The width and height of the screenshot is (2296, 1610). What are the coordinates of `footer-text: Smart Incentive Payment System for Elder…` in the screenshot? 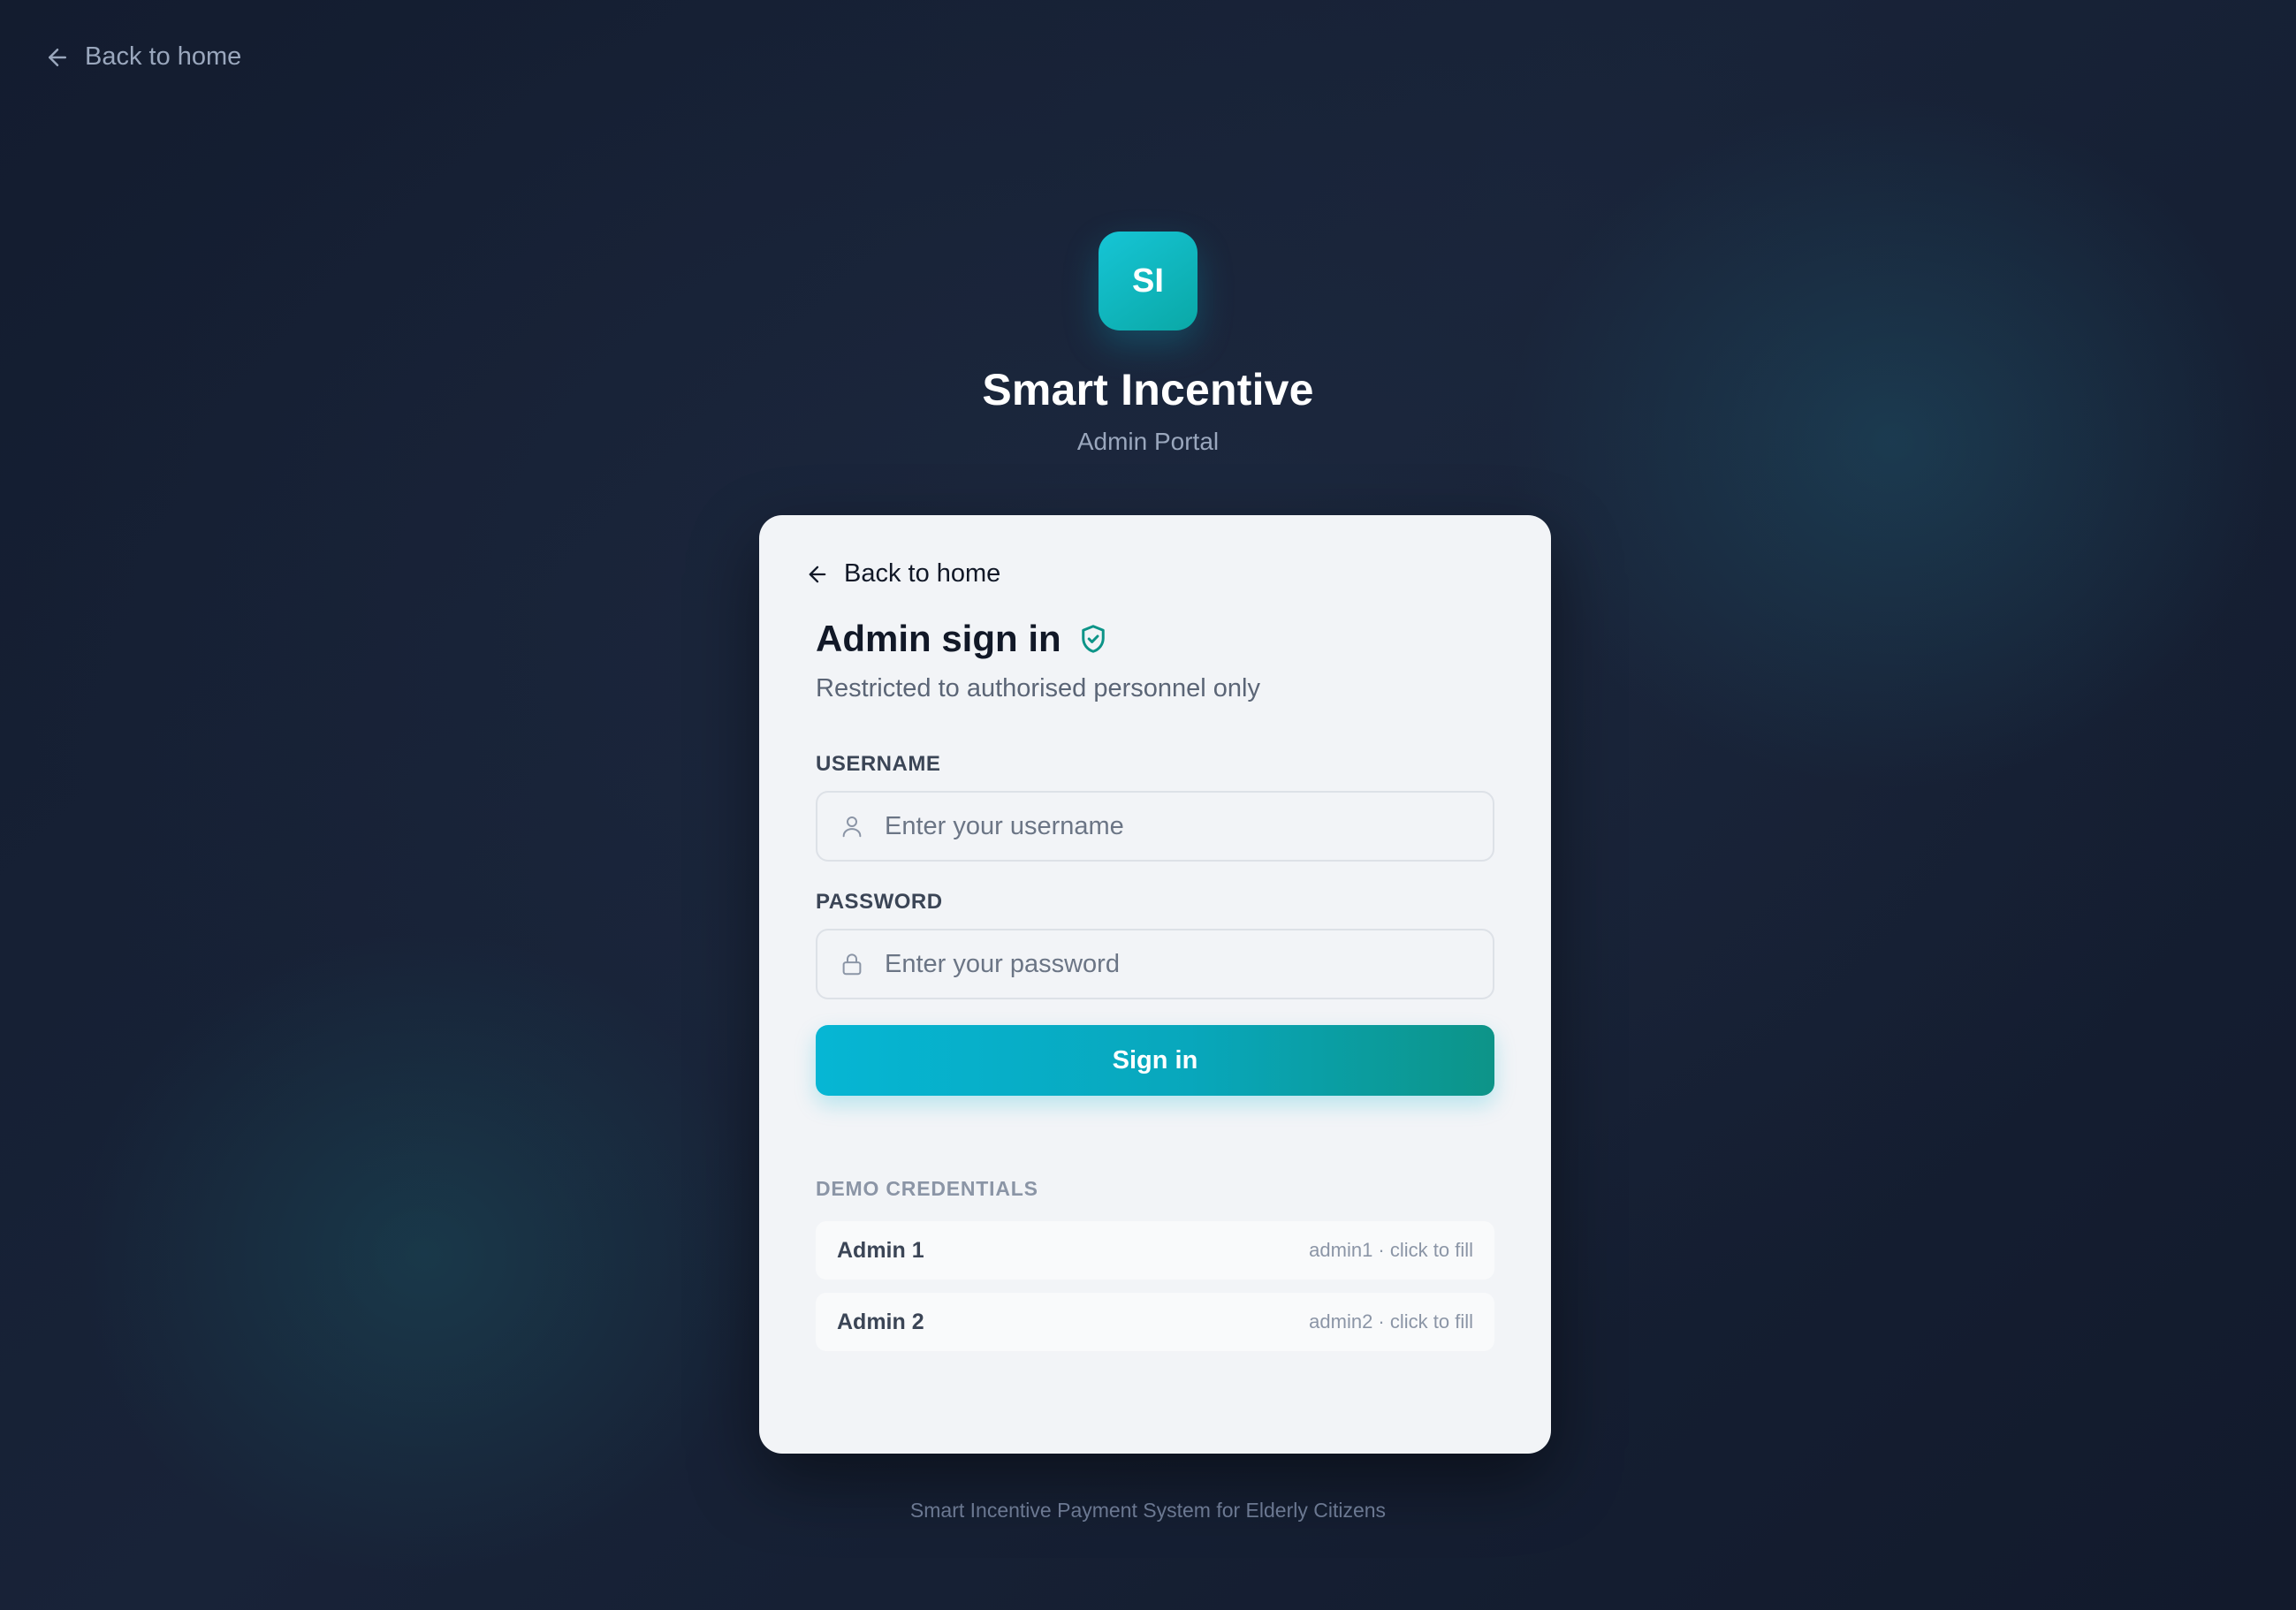 It's located at (1148, 1510).